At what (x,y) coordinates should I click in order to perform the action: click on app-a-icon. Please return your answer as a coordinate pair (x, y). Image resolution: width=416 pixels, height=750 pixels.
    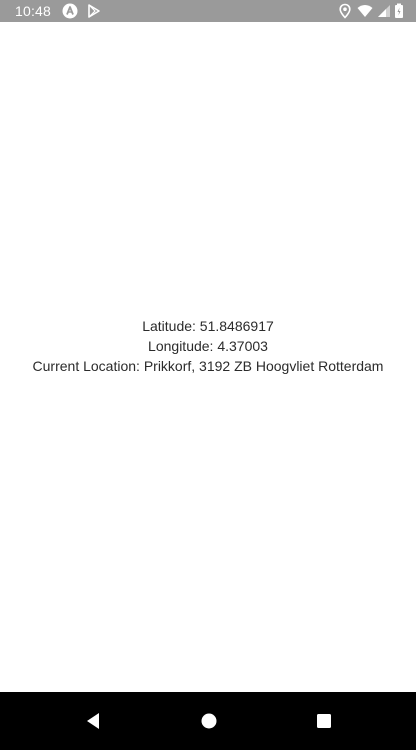
    Looking at the image, I should click on (70, 11).